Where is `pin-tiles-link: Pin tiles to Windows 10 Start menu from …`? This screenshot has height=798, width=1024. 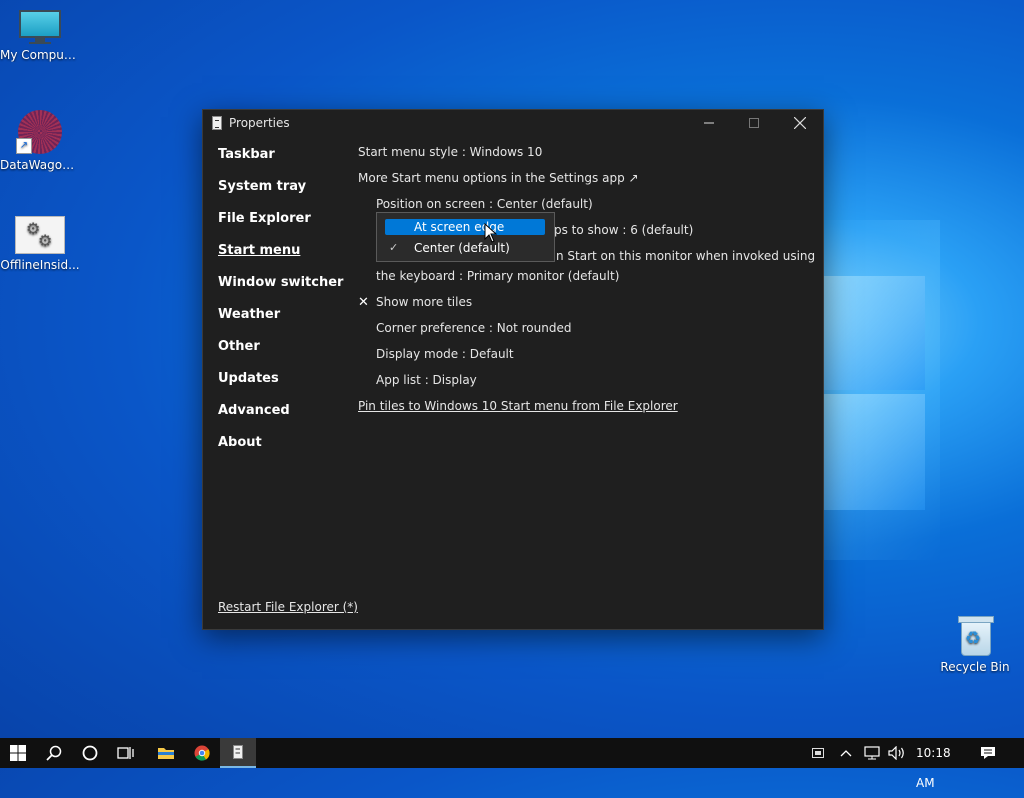
pin-tiles-link: Pin tiles to Windows 10 Start menu from … is located at coordinates (518, 406).